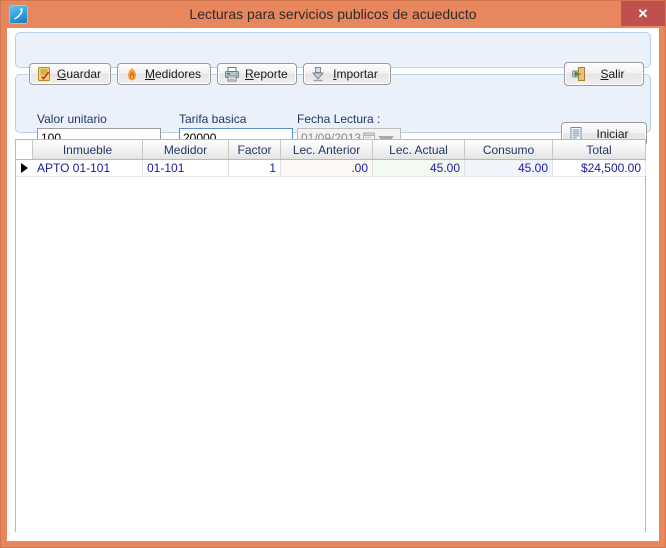  I want to click on close-button: ✕, so click(643, 13).